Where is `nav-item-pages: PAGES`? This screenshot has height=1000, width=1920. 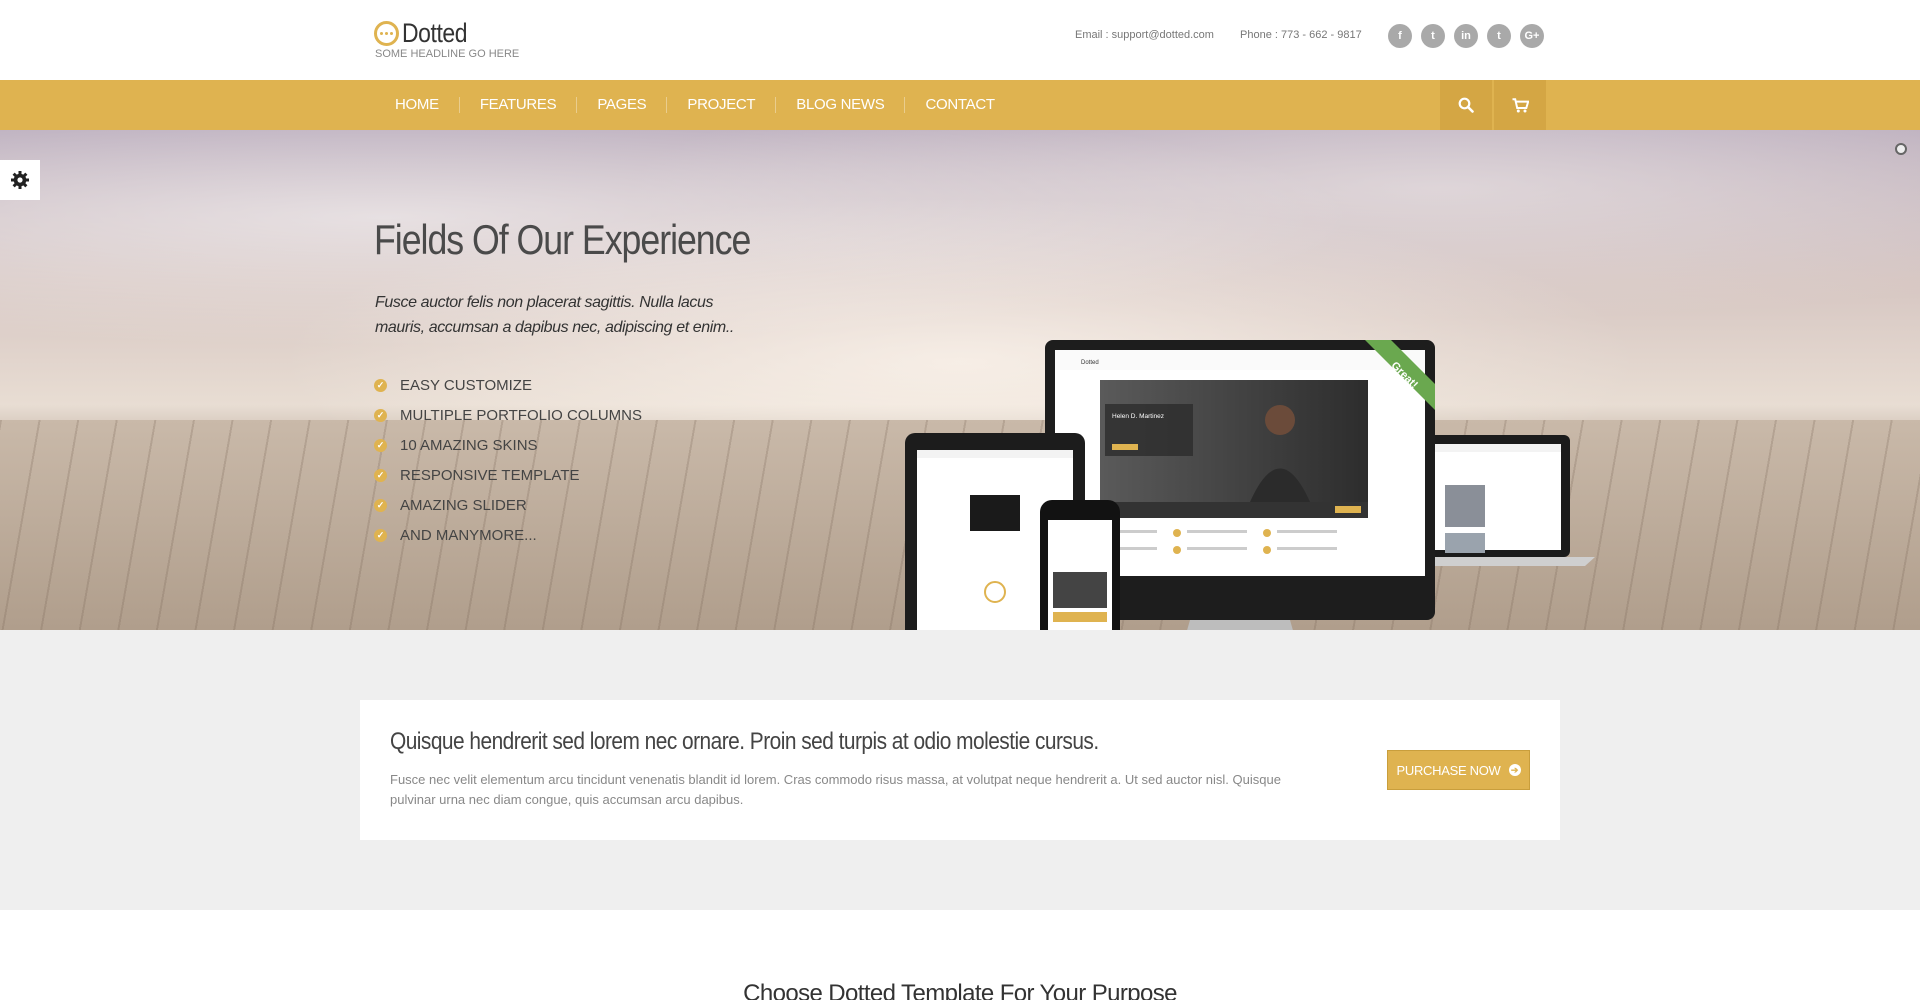
nav-item-pages: PAGES is located at coordinates (621, 105).